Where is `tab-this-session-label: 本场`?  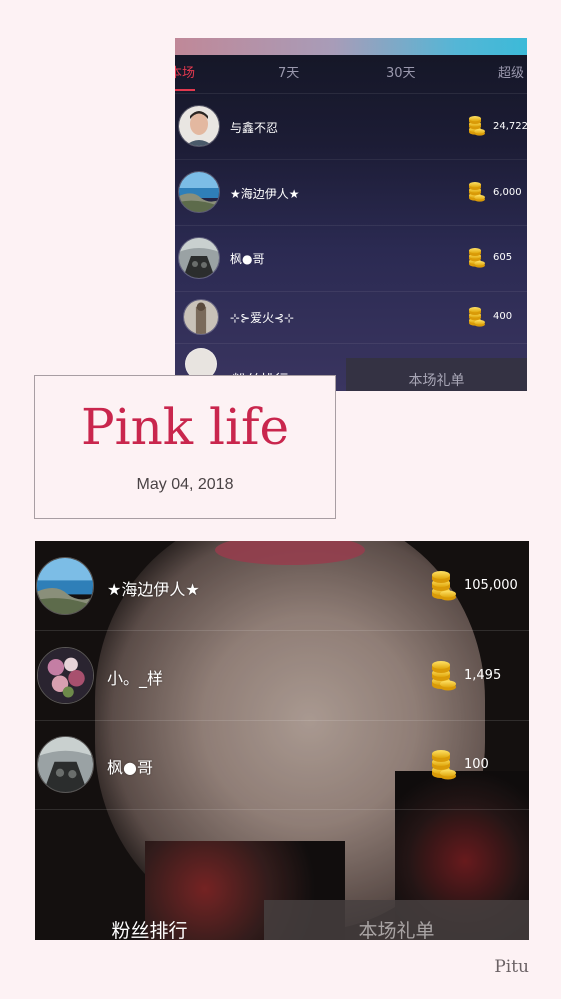
tab-this-session-label: 本场 is located at coordinates (185, 73).